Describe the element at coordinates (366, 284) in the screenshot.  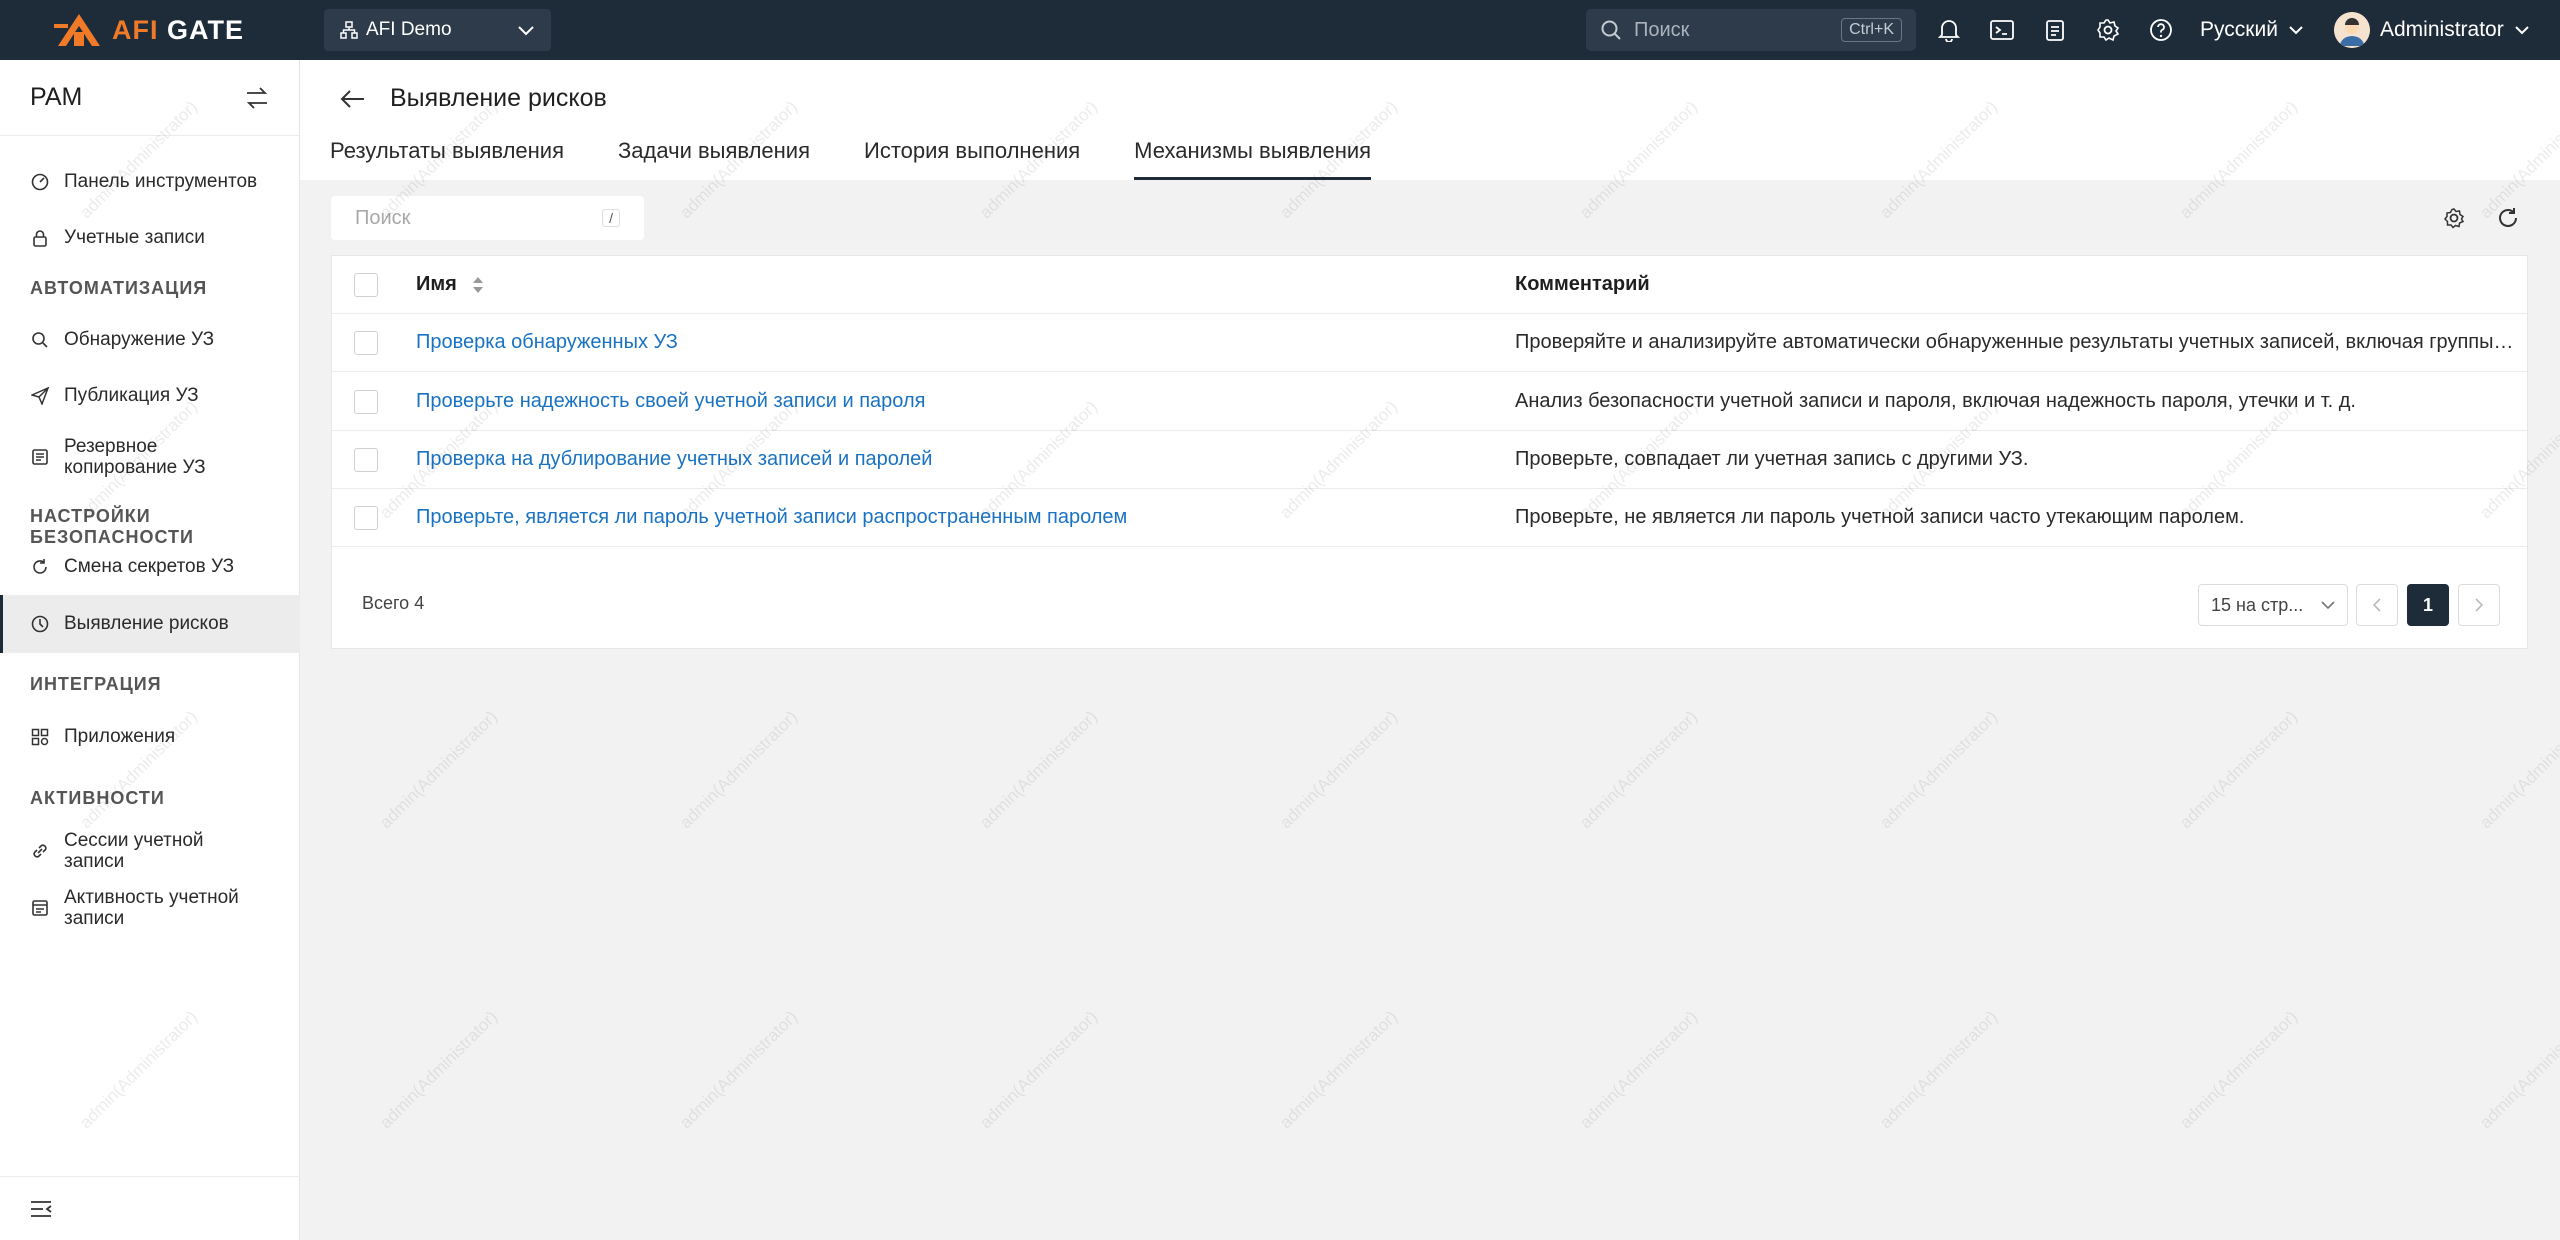
I see `select-all-checkbox` at that location.